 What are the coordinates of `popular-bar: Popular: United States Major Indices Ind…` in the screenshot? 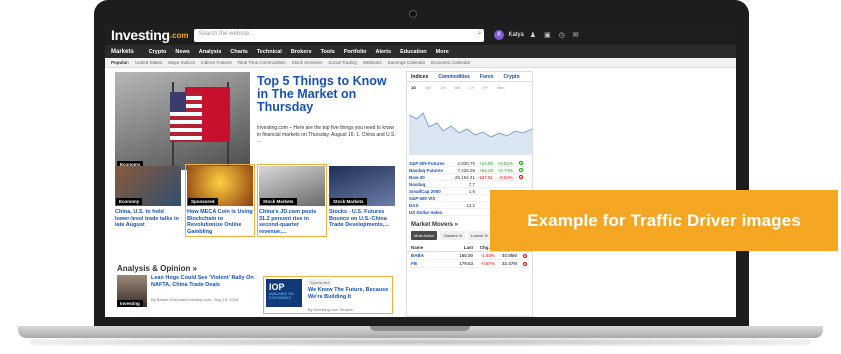 It's located at (420, 63).